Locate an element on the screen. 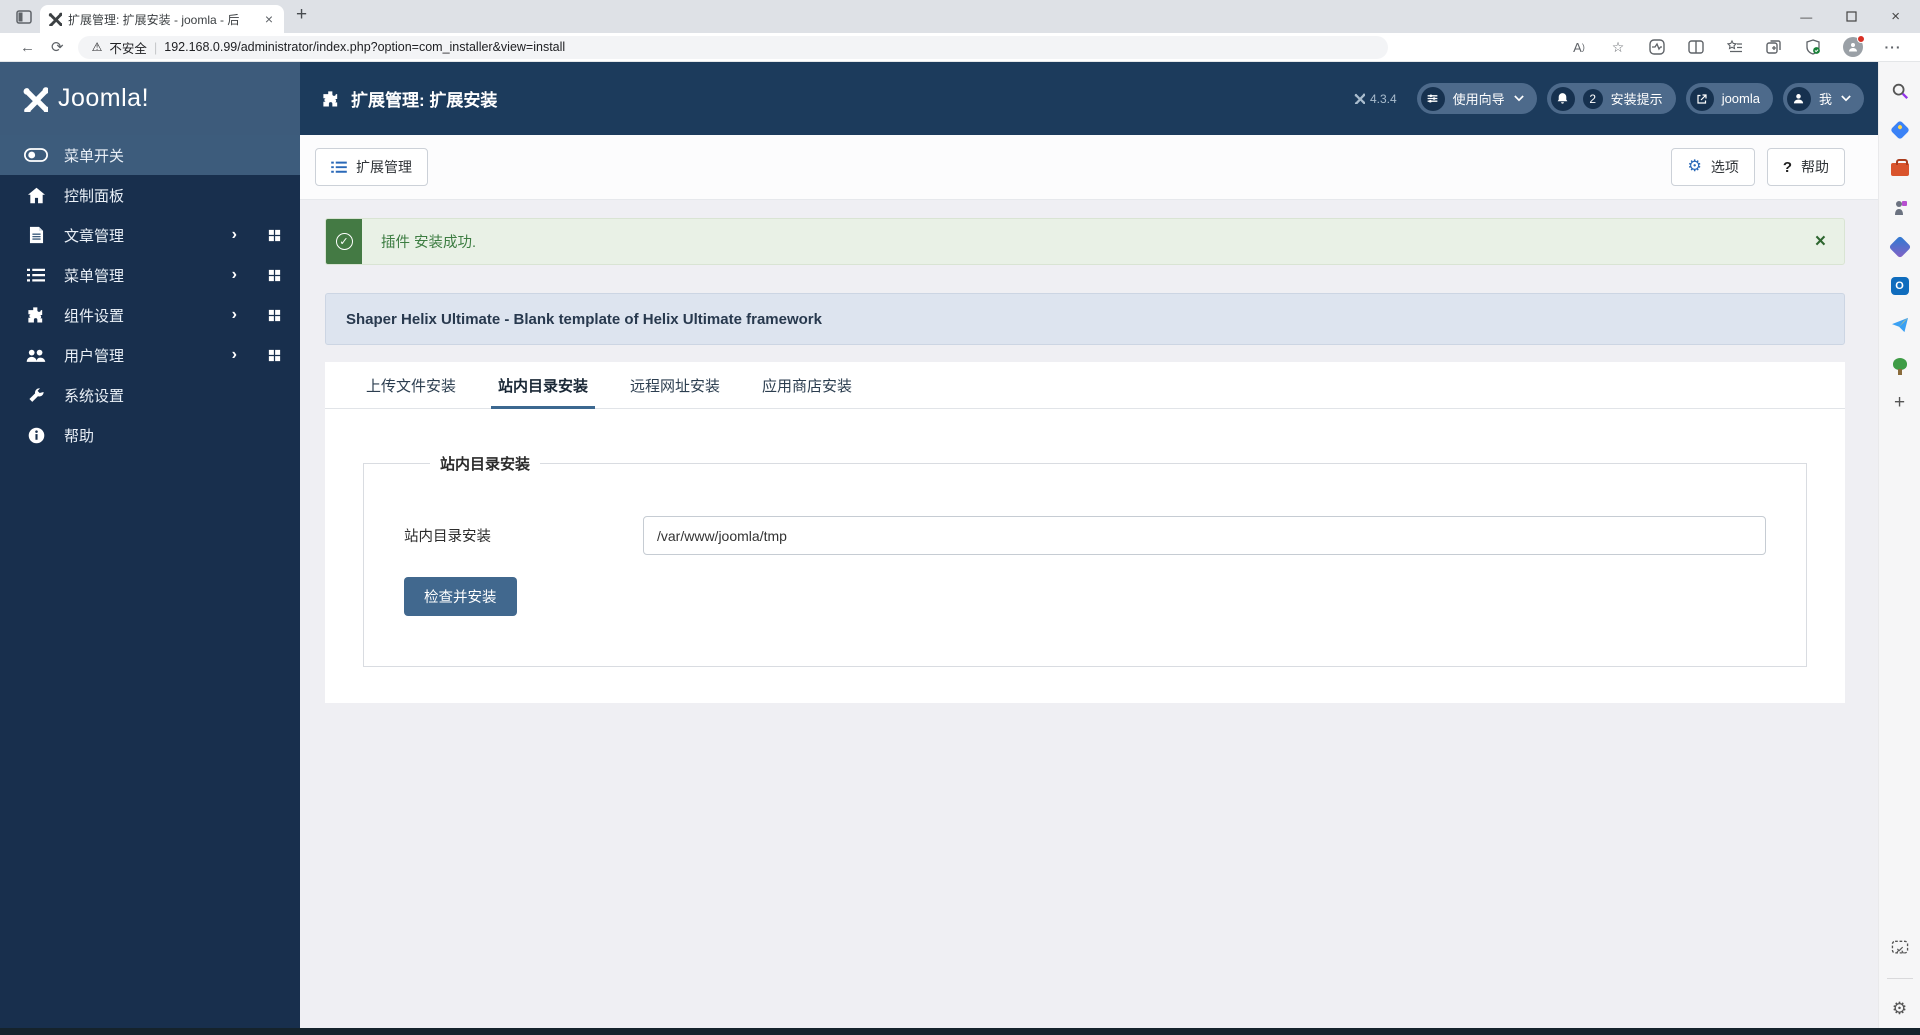 Image resolution: width=1920 pixels, height=1035 pixels. joomla-version: 4.3.4 is located at coordinates (1375, 99).